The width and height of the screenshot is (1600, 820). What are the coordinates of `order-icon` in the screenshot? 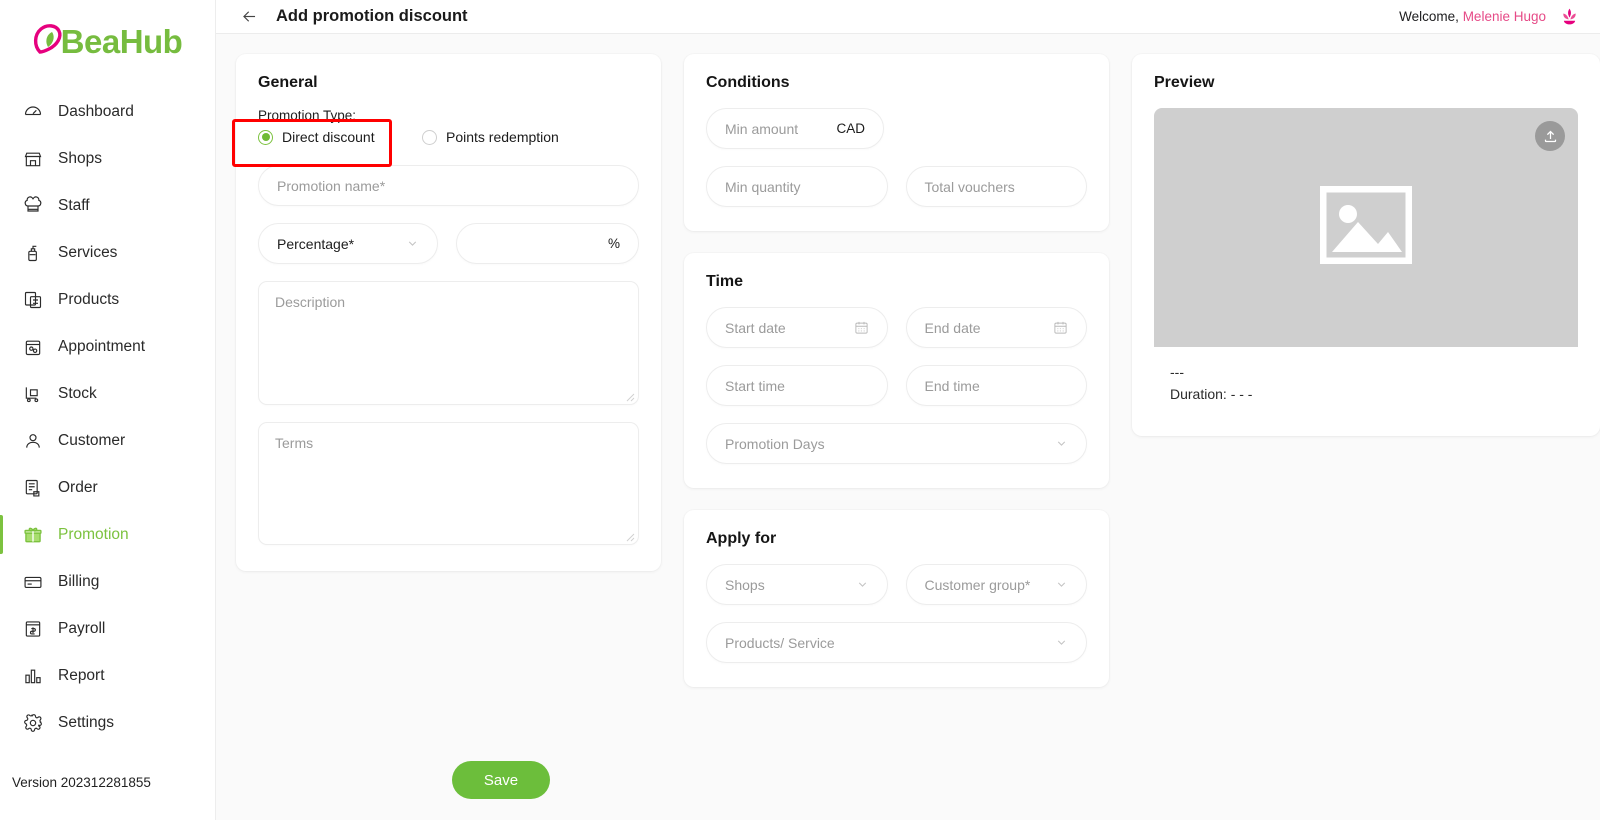 It's located at (33, 488).